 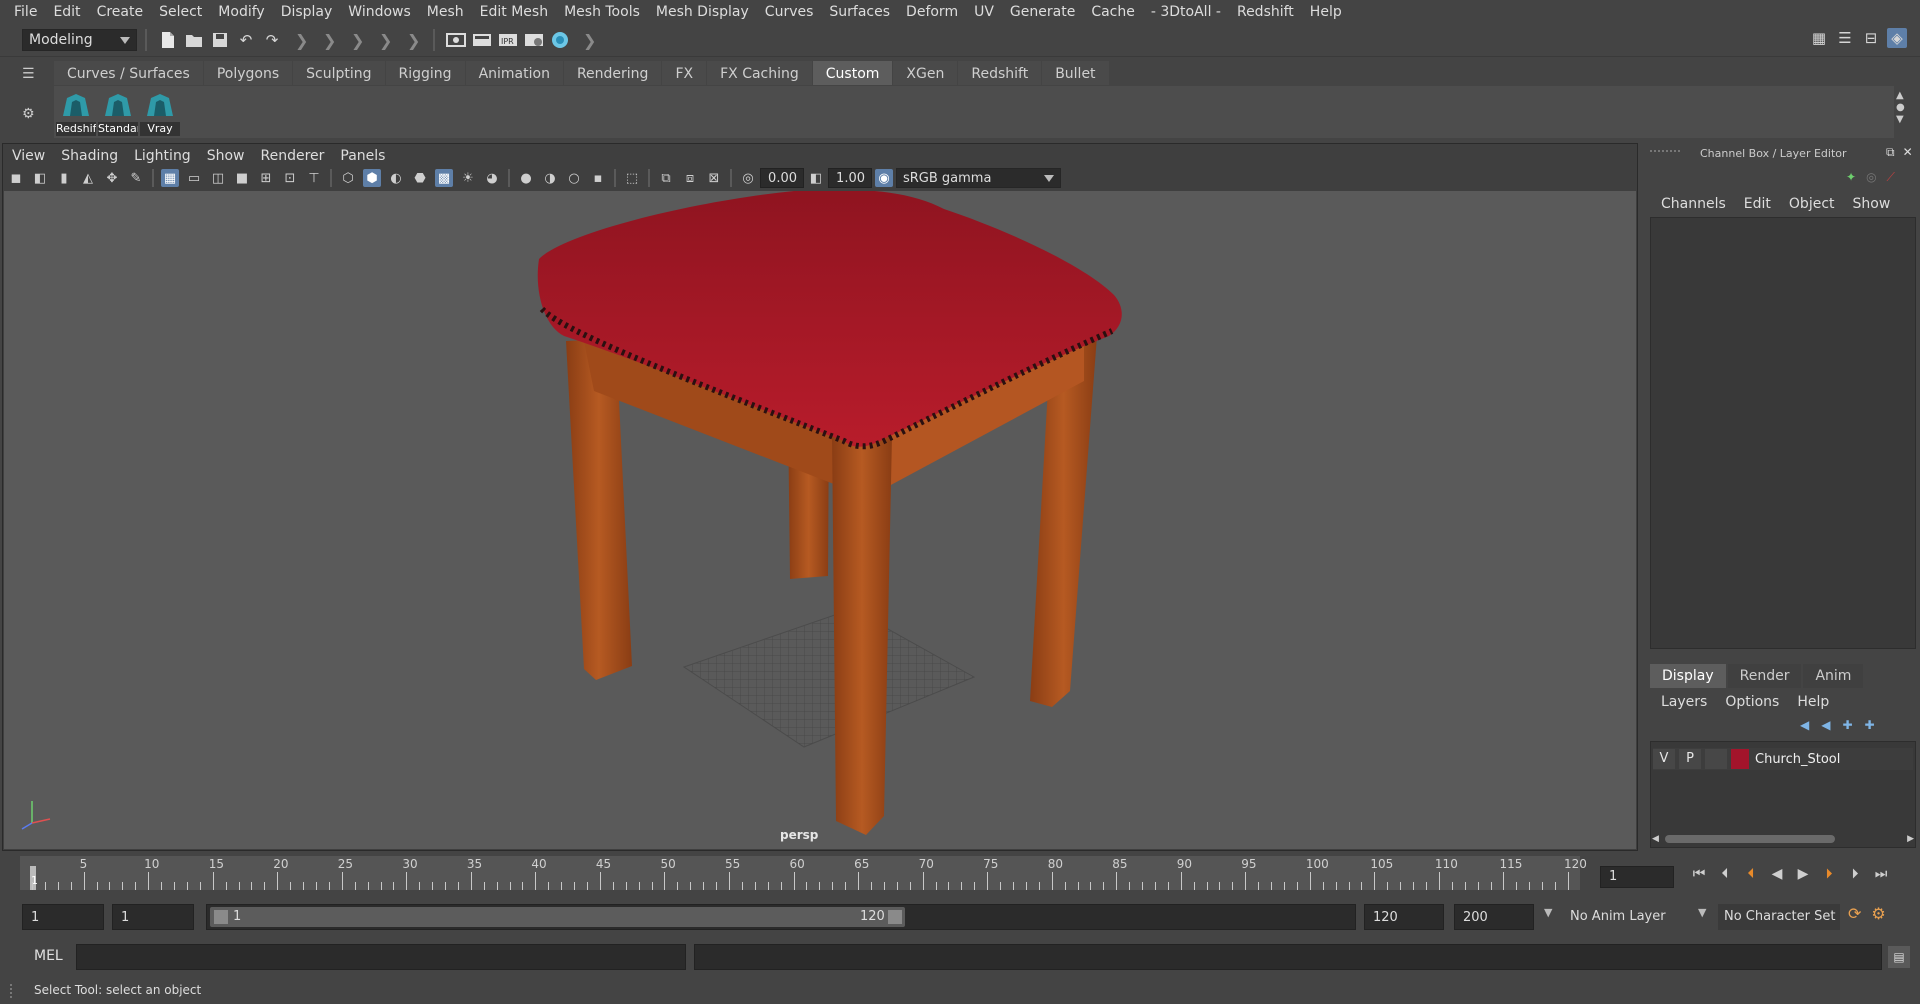 What do you see at coordinates (1833, 676) in the screenshot?
I see `tab-anim: Anim` at bounding box center [1833, 676].